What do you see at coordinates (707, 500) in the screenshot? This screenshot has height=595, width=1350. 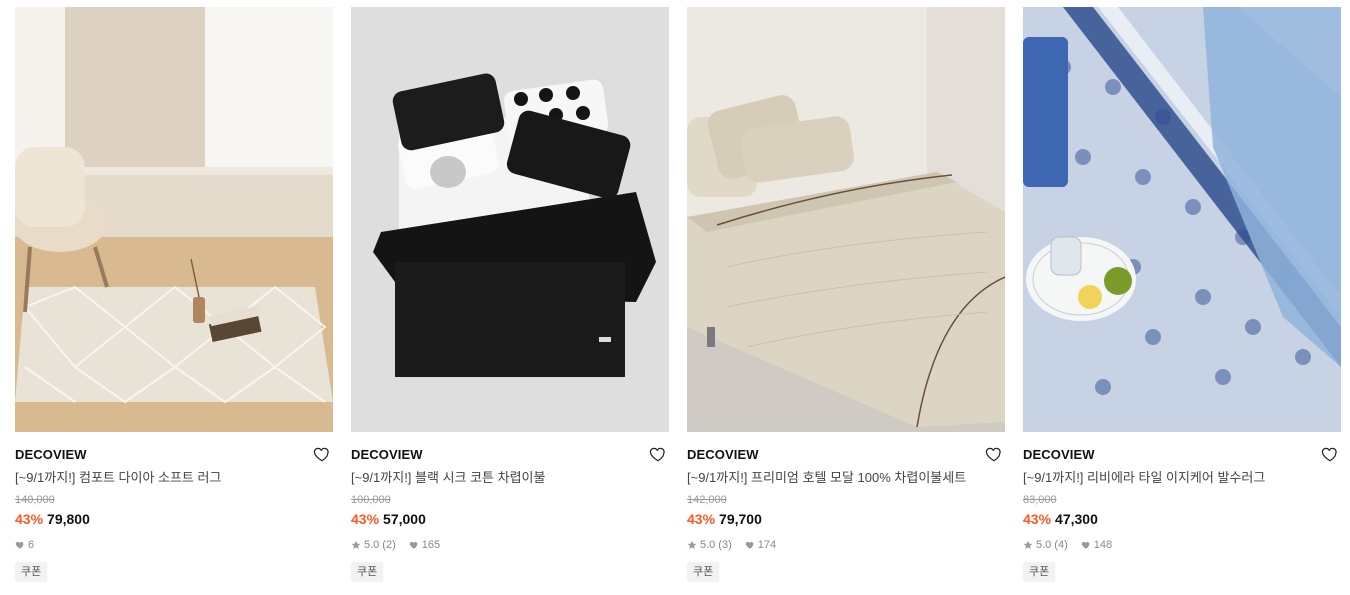 I see `original-price: 142,000` at bounding box center [707, 500].